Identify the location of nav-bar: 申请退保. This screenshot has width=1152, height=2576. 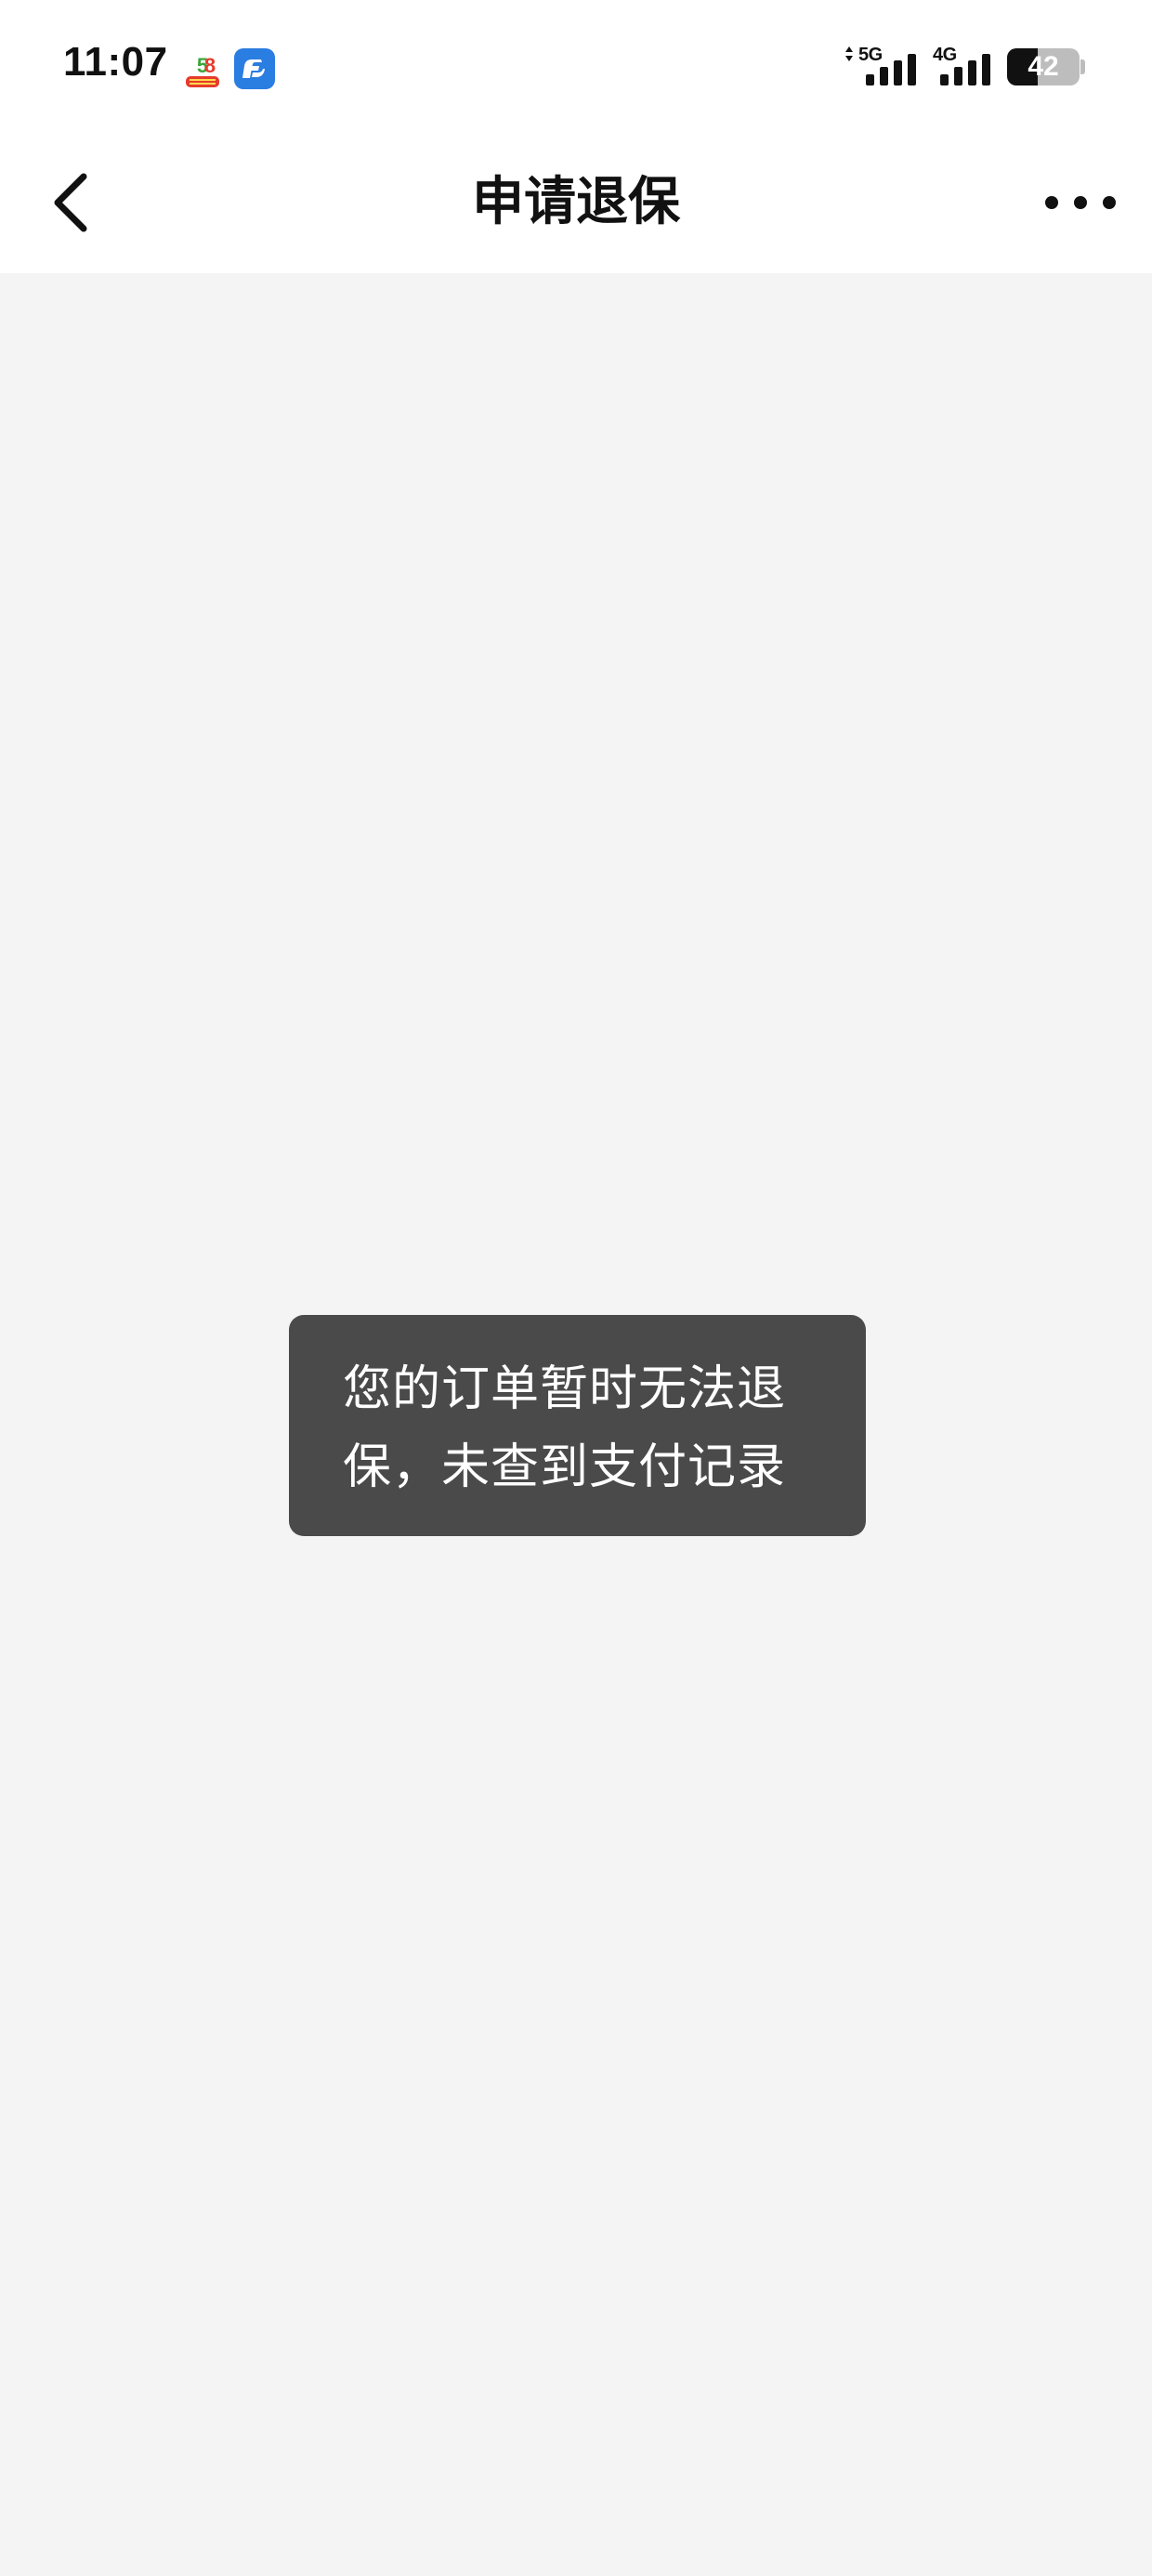
(576, 205).